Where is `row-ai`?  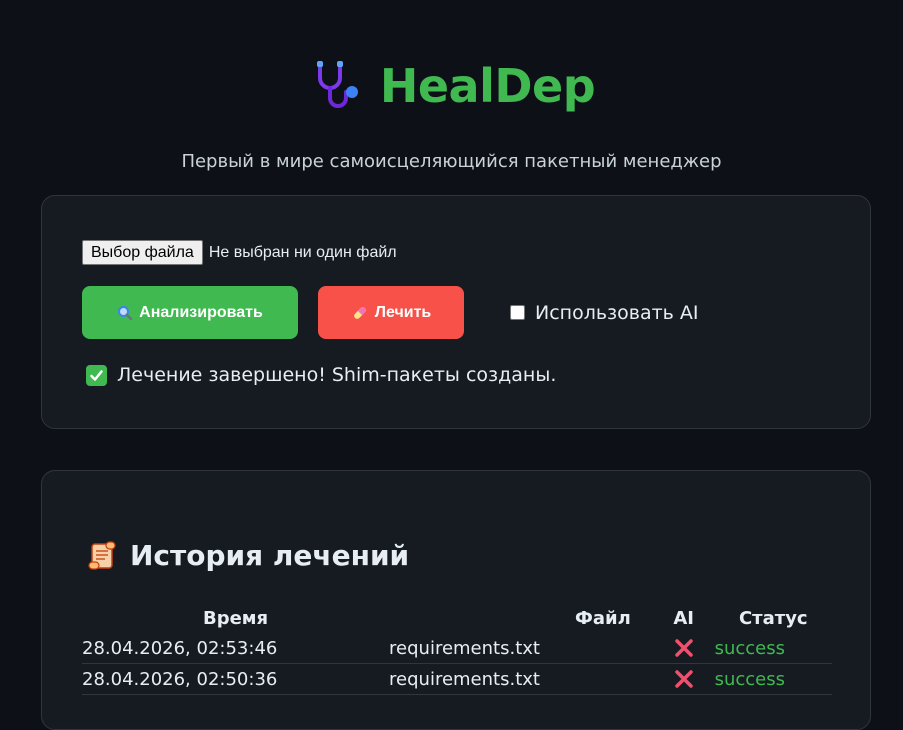 row-ai is located at coordinates (683, 648).